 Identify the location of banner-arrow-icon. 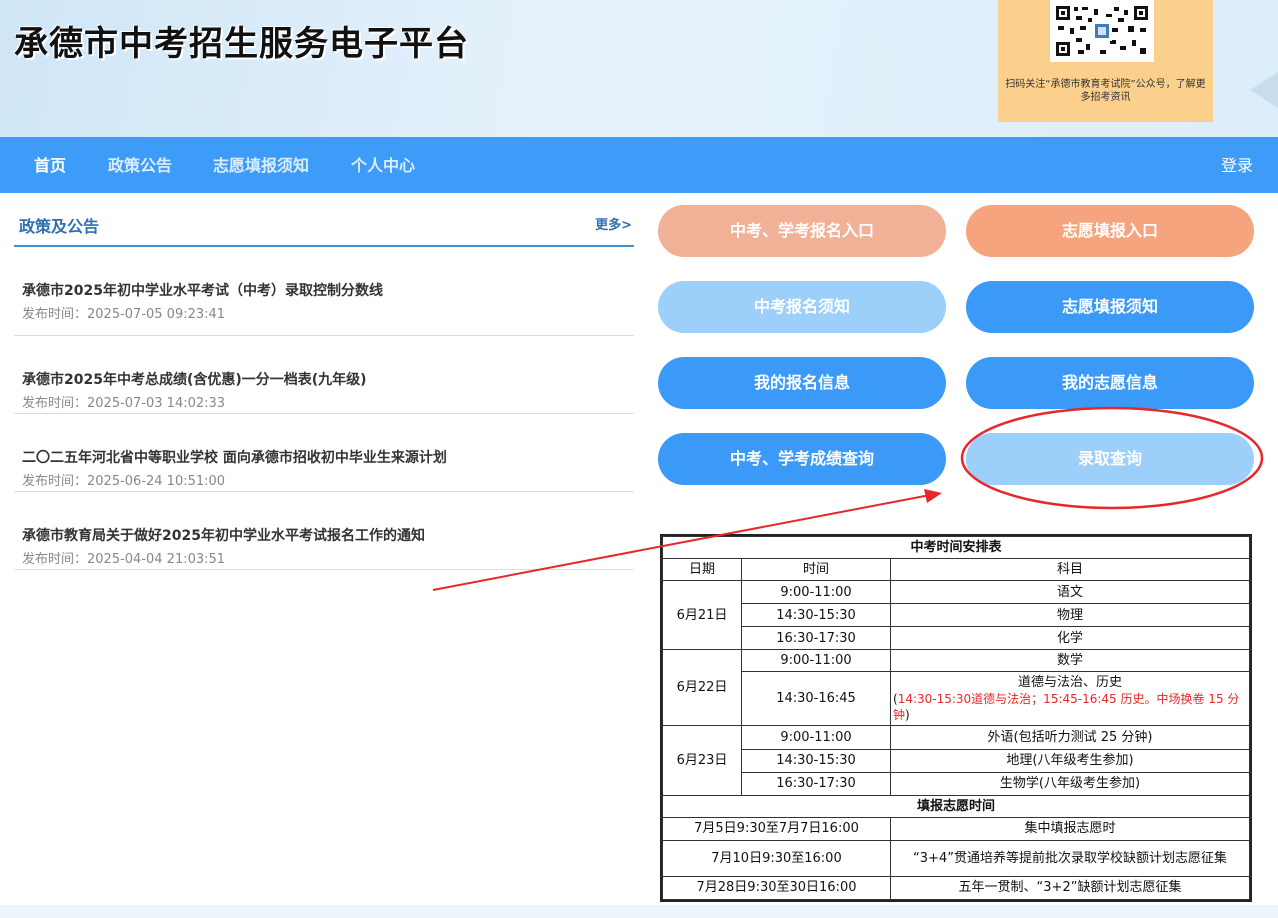
(1264, 90).